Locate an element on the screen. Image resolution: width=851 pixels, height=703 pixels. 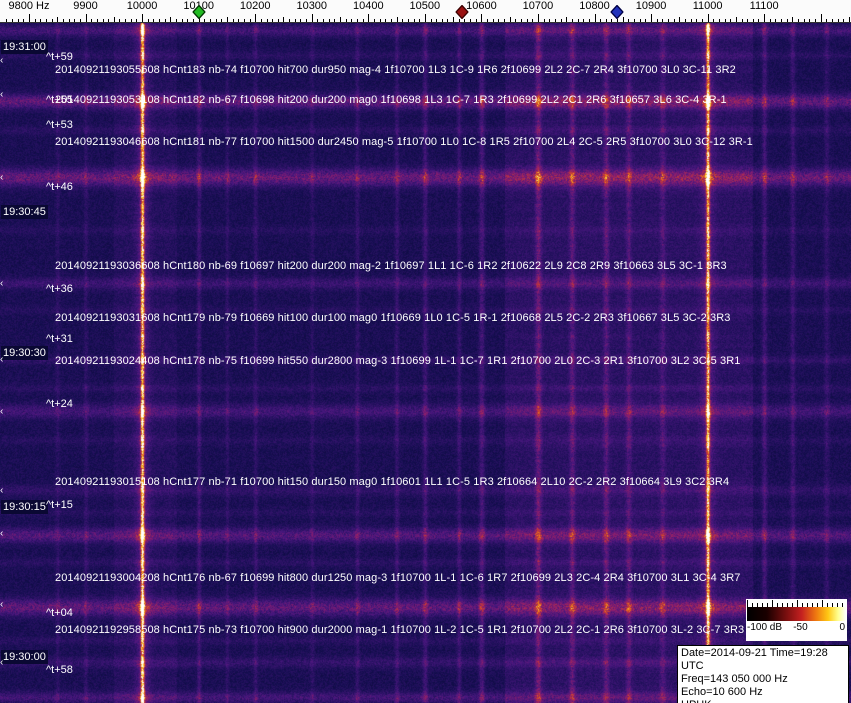
freq-tick-label: 10700 is located at coordinates (538, 6).